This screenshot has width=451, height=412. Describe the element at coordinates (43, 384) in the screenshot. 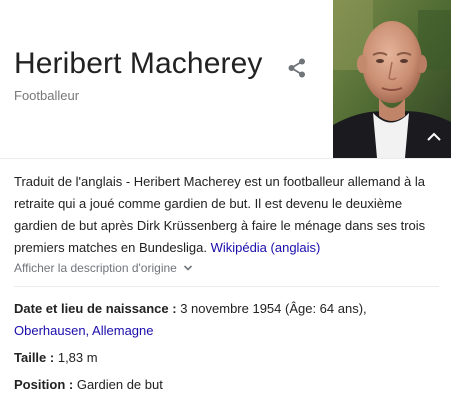

I see `fact-position-label: Position :` at that location.